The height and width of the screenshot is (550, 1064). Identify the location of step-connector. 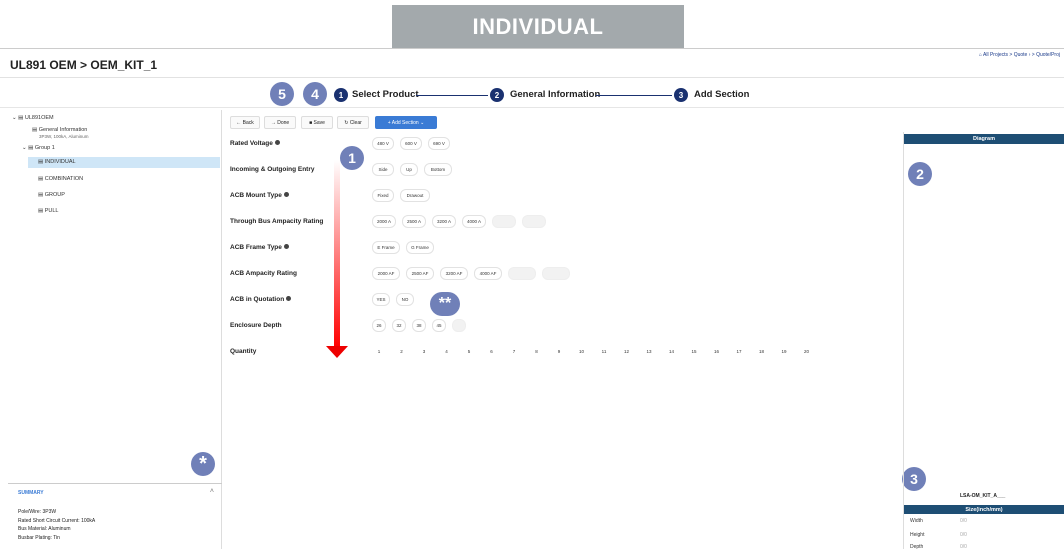
(452, 95).